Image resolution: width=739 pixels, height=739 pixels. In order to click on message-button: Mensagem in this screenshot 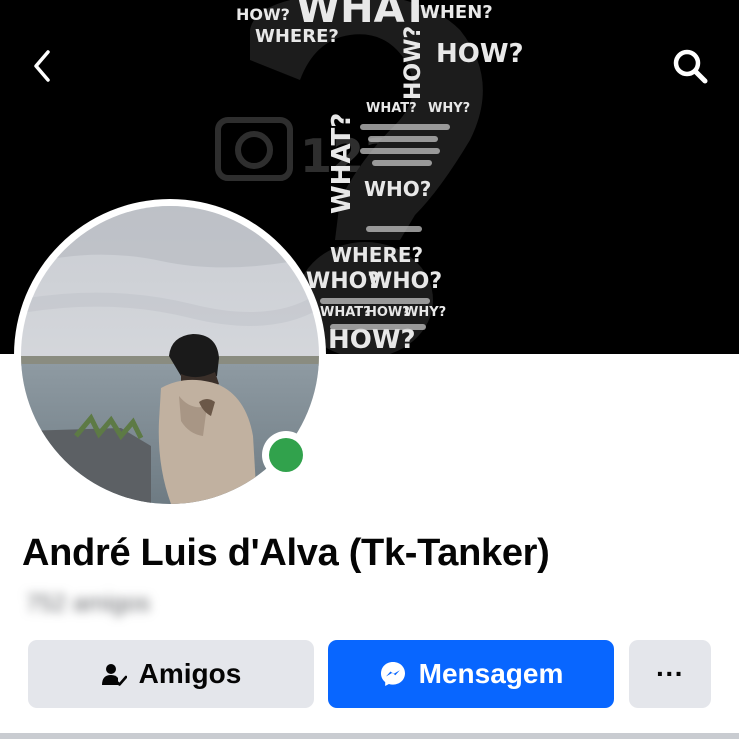, I will do `click(471, 674)`.